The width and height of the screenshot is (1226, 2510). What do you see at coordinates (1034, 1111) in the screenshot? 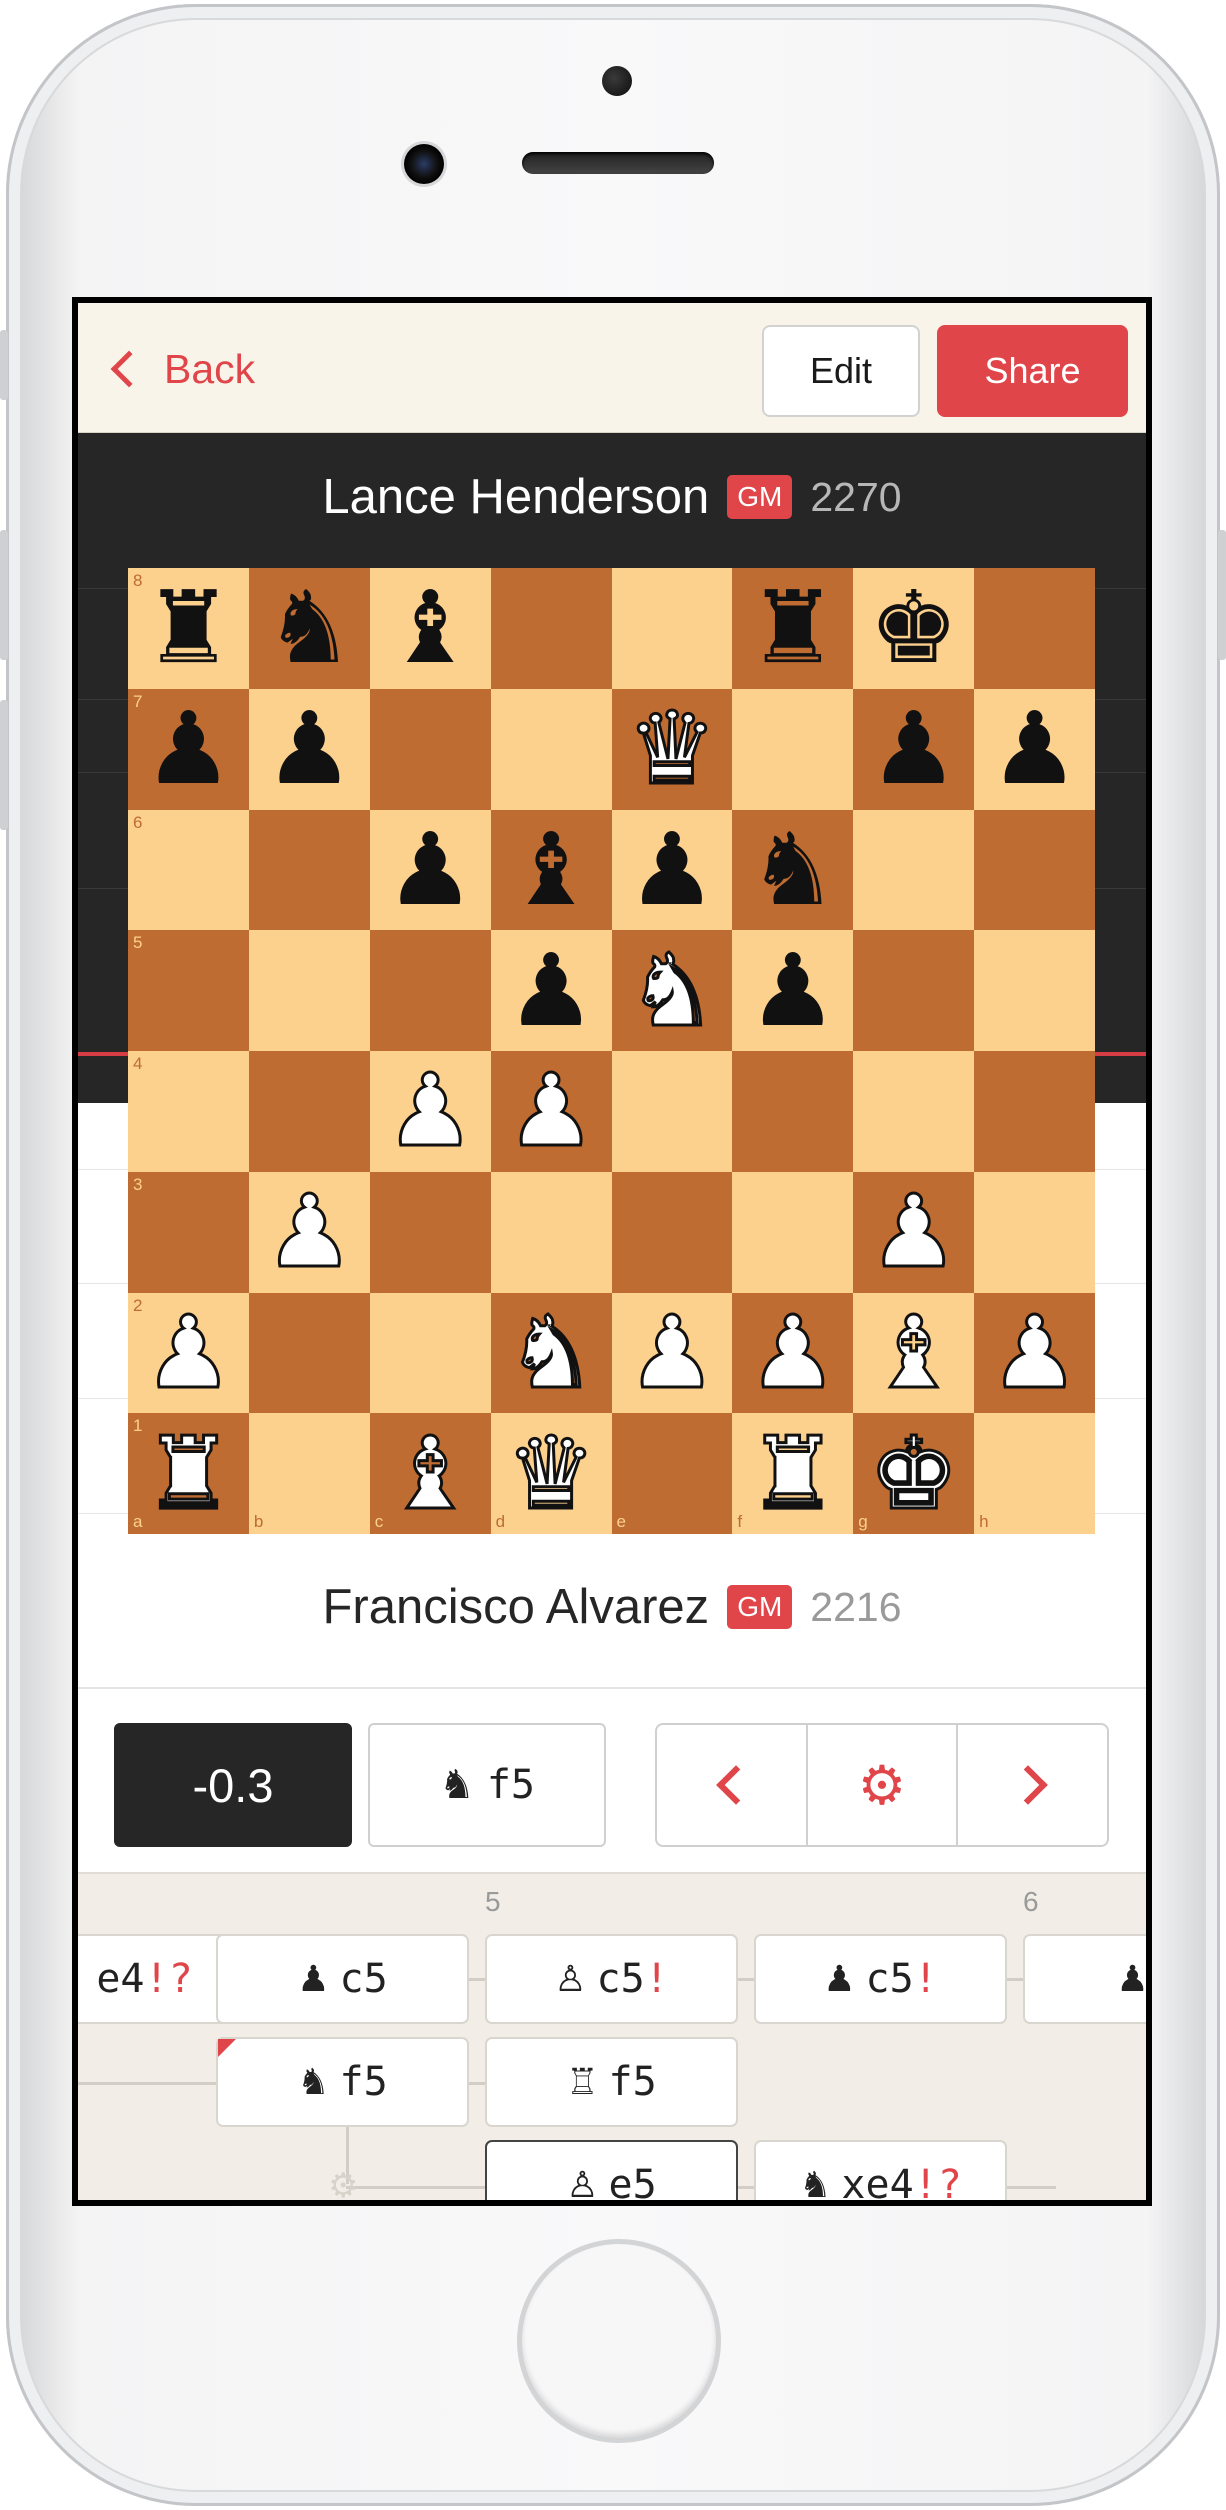
I see `square-h4` at bounding box center [1034, 1111].